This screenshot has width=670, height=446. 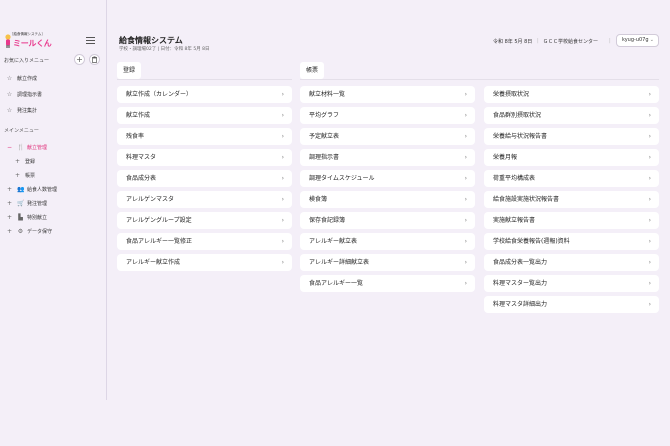 What do you see at coordinates (26, 203) in the screenshot?
I see `menu-item-order-management: + 🛒 発注管理` at bounding box center [26, 203].